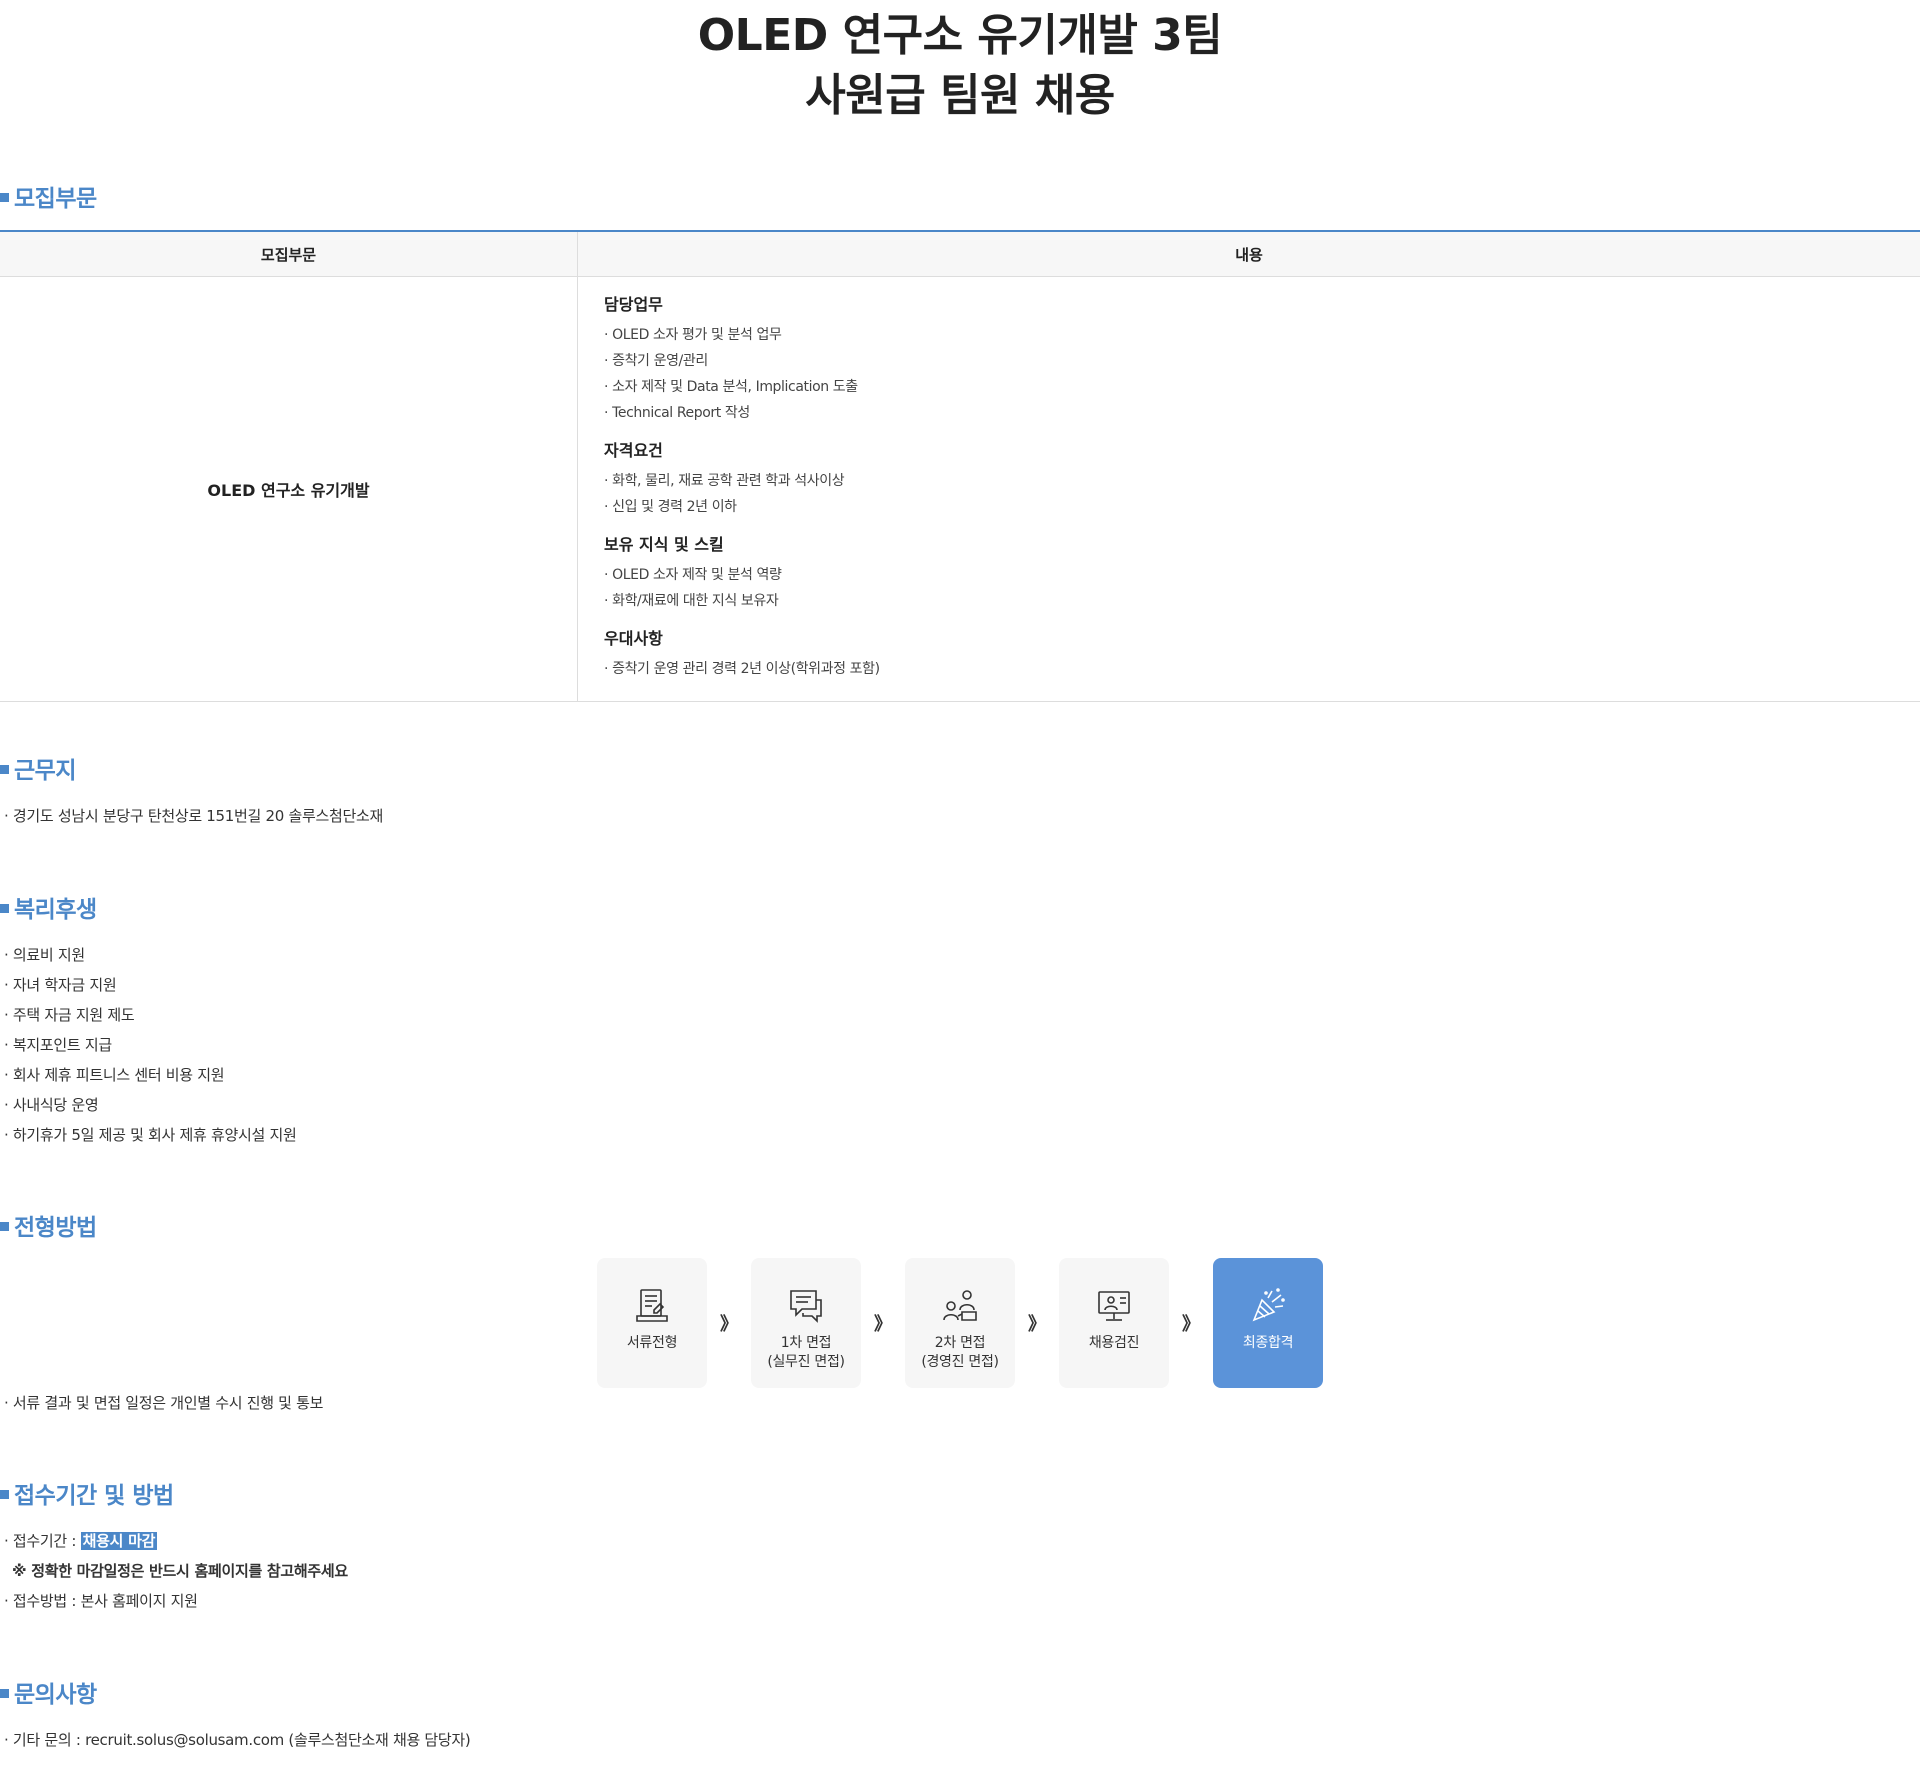  I want to click on process-step-label: 서류전형, so click(652, 1343).